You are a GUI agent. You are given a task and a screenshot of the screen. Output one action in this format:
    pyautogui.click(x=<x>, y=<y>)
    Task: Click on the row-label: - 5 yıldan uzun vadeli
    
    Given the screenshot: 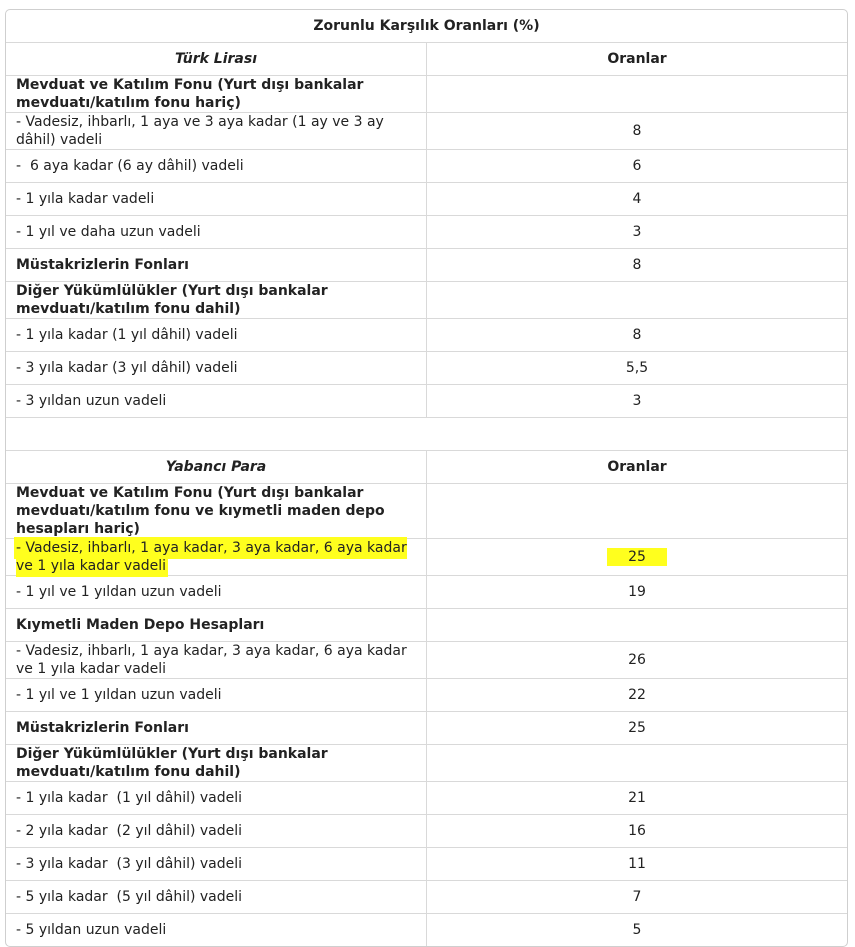 What is the action you would take?
    pyautogui.click(x=216, y=929)
    